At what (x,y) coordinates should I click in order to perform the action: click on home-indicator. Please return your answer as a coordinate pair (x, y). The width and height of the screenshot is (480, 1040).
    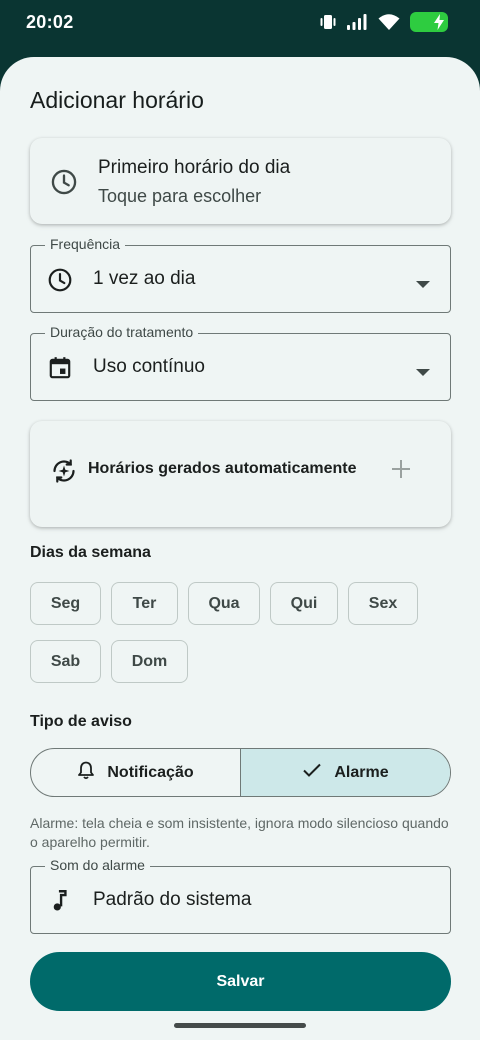
    Looking at the image, I should click on (240, 1025).